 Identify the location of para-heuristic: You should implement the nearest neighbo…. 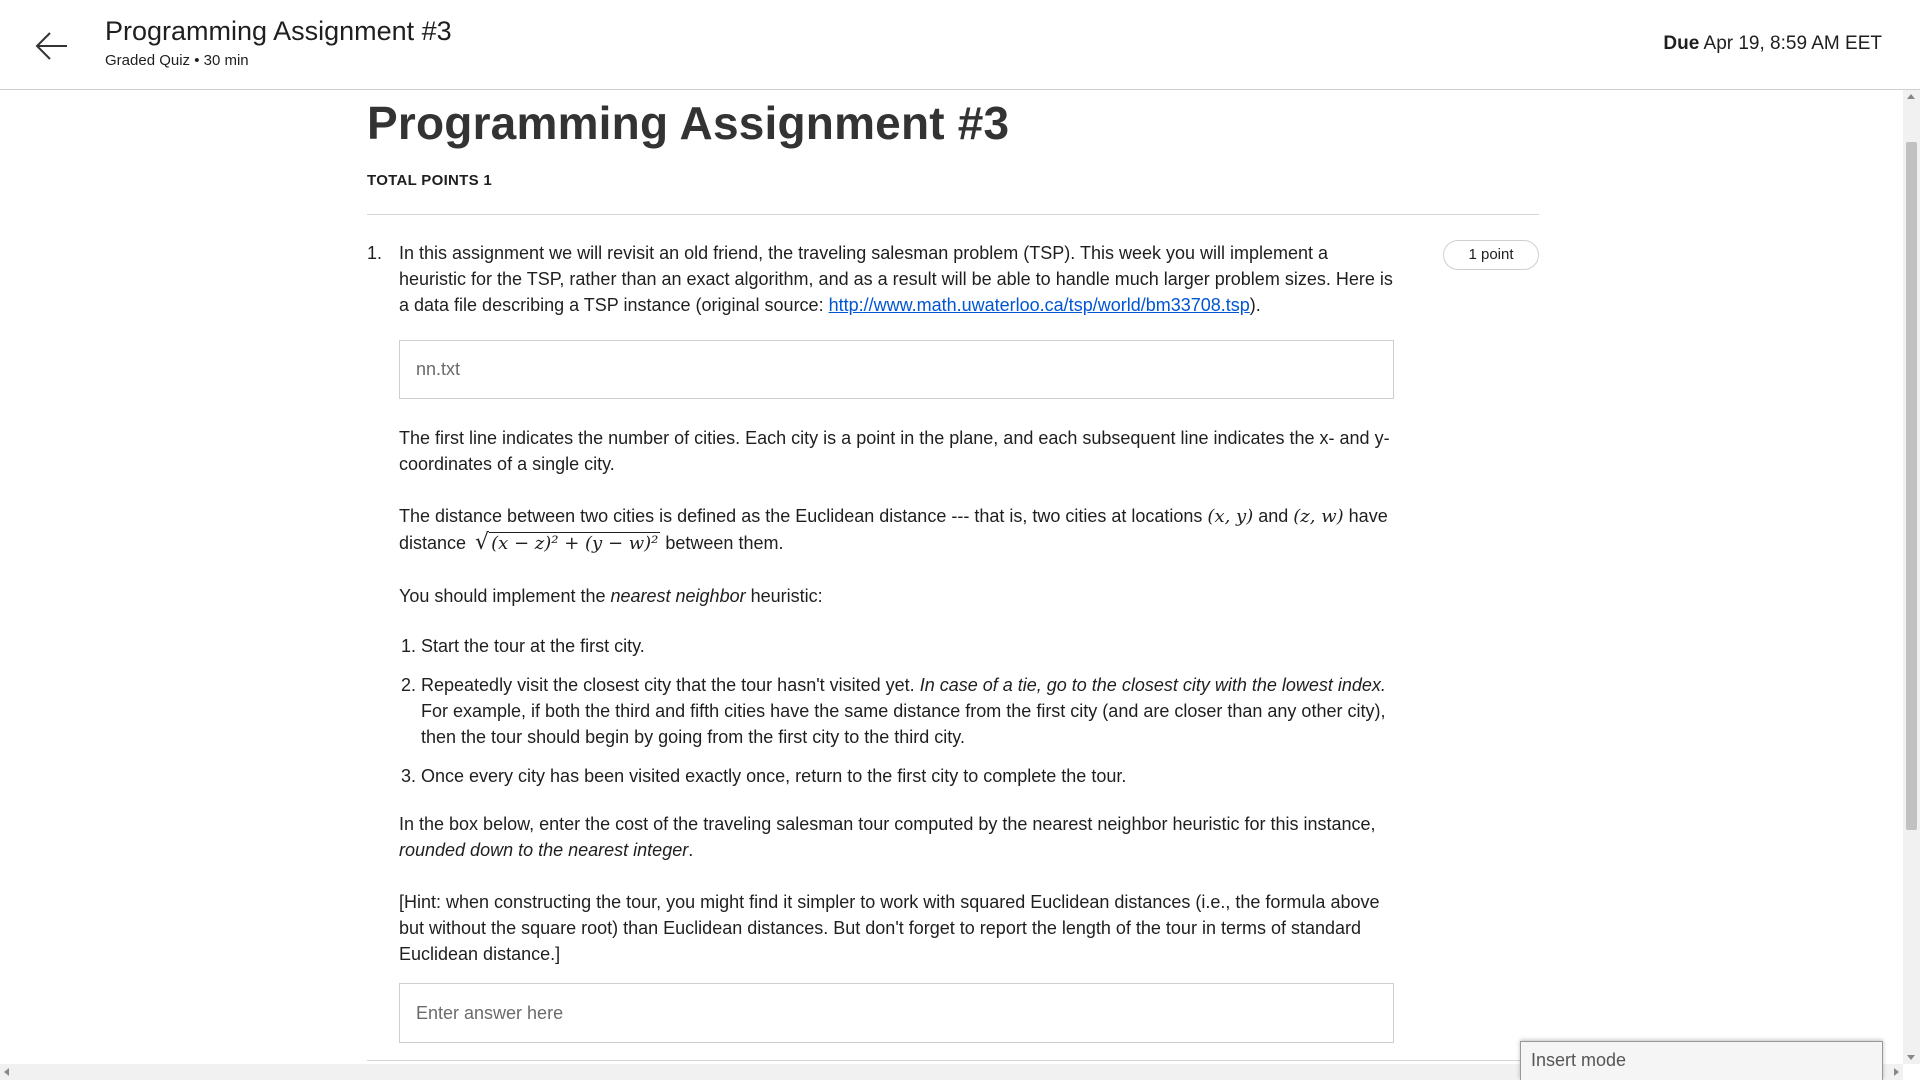
(896, 596).